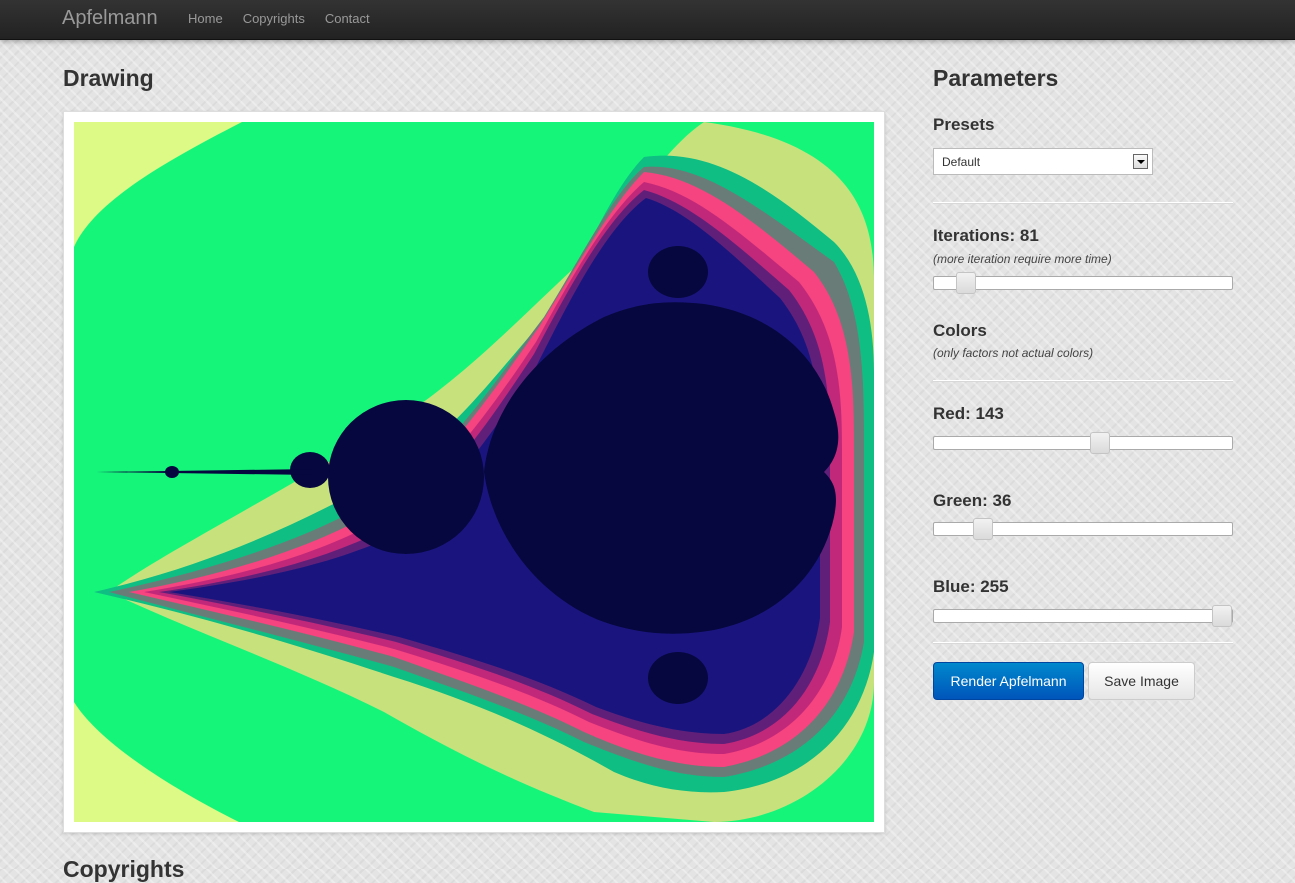 The image size is (1295, 883). I want to click on navbar: Apfelmann Home Copyrights Contact, so click(647, 20).